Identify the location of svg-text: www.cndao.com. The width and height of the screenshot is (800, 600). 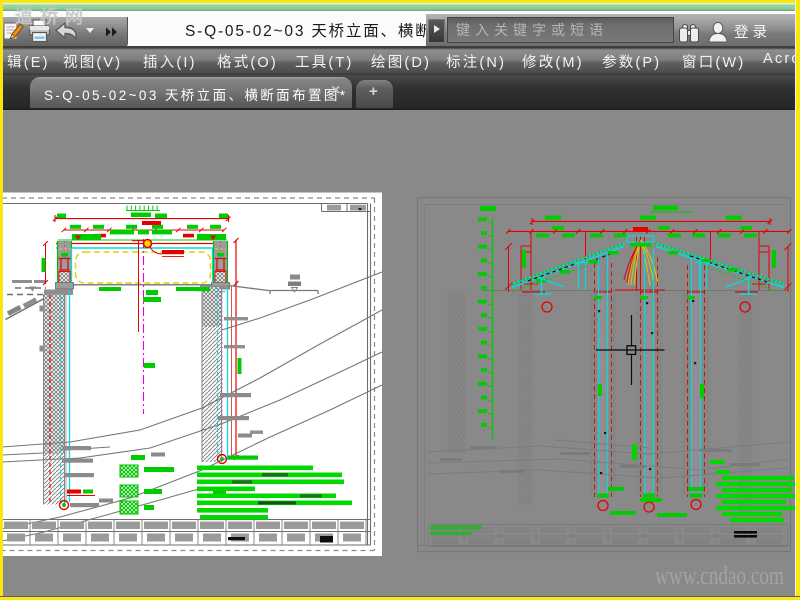
(719, 575).